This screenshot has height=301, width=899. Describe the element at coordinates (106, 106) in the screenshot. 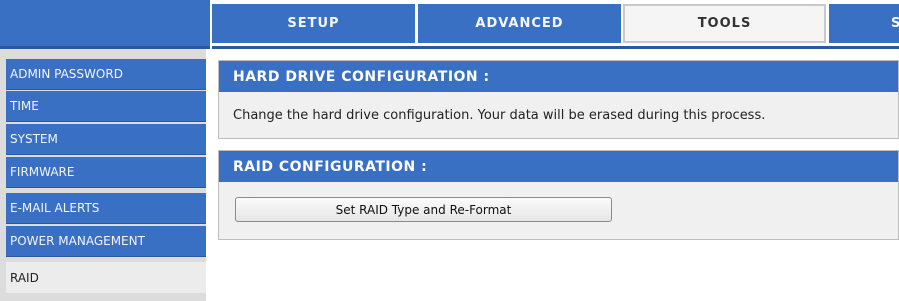

I see `sidebar-item-time: TIME` at that location.